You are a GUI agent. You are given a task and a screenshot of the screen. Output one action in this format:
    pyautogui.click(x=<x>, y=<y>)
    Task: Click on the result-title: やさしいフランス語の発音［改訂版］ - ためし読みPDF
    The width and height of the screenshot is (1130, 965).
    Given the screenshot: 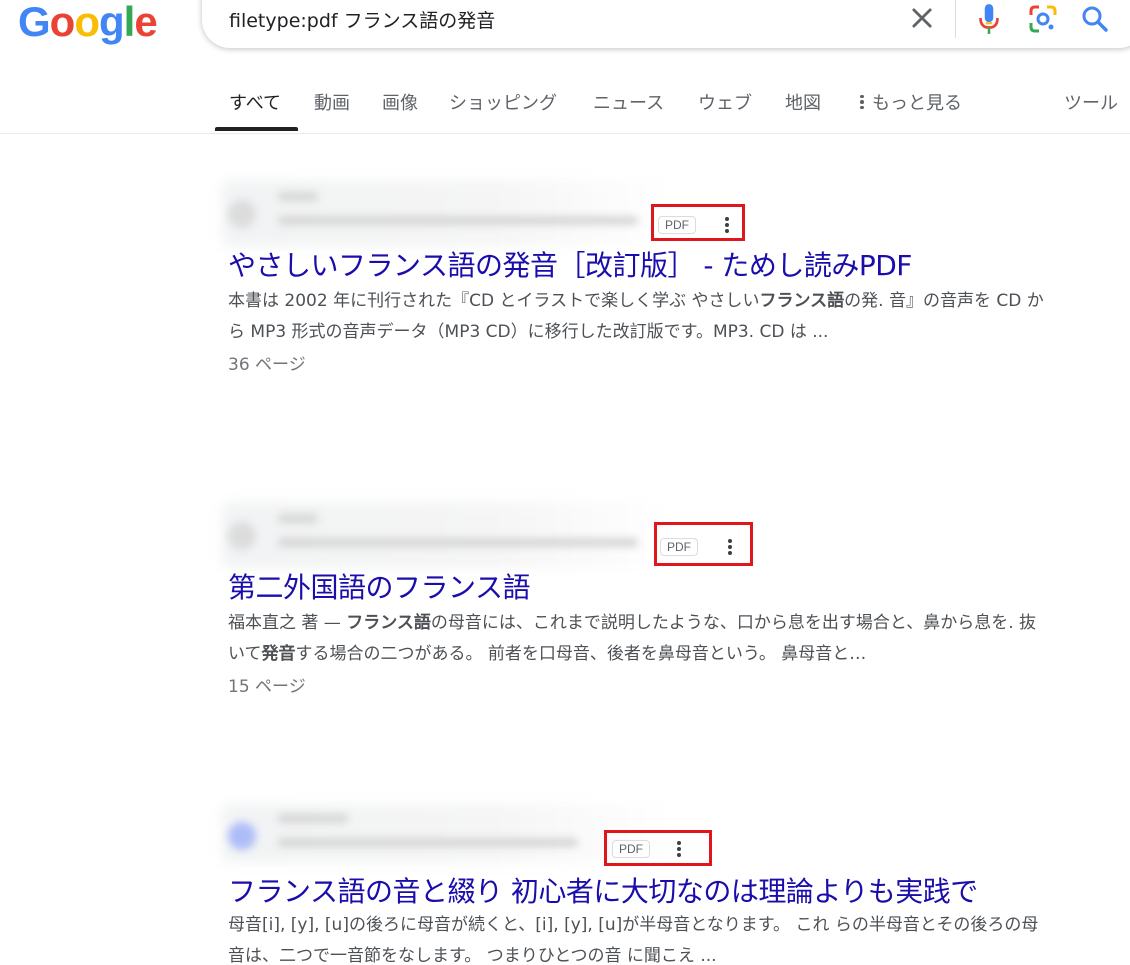 What is the action you would take?
    pyautogui.click(x=570, y=264)
    